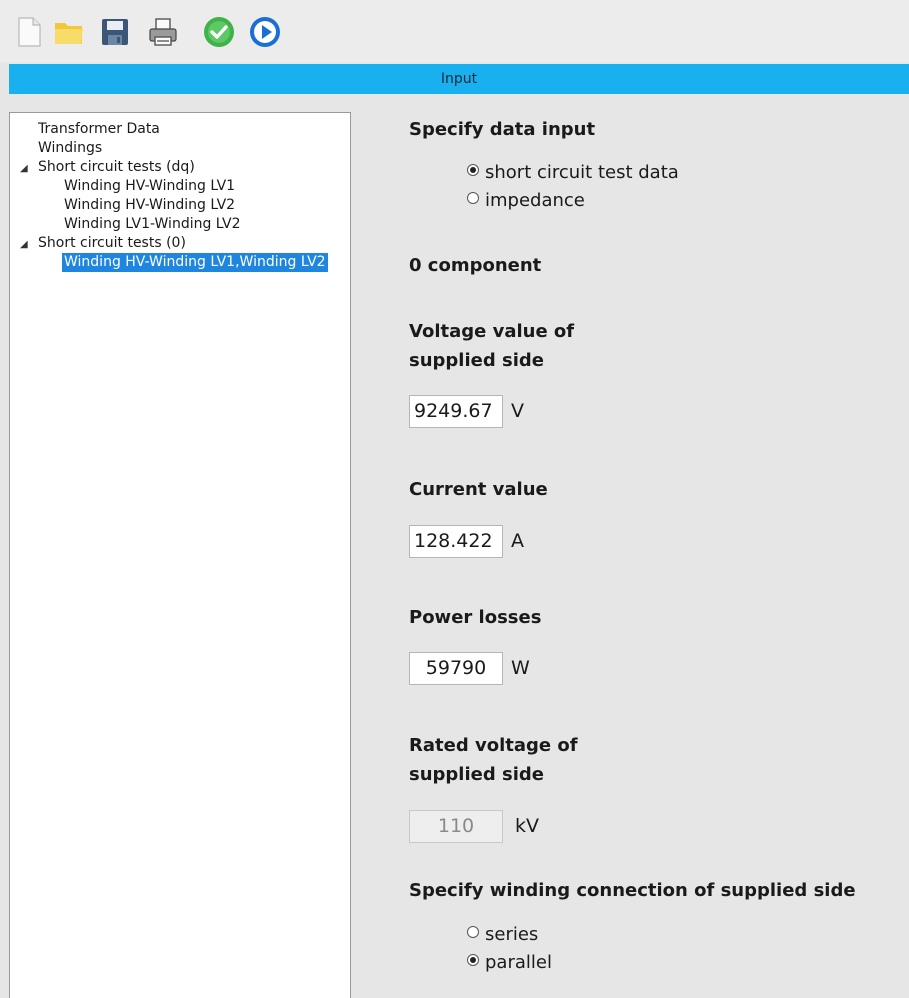 This screenshot has width=909, height=998. What do you see at coordinates (476, 360) in the screenshot?
I see `voltage-heading-line2: supplied side` at bounding box center [476, 360].